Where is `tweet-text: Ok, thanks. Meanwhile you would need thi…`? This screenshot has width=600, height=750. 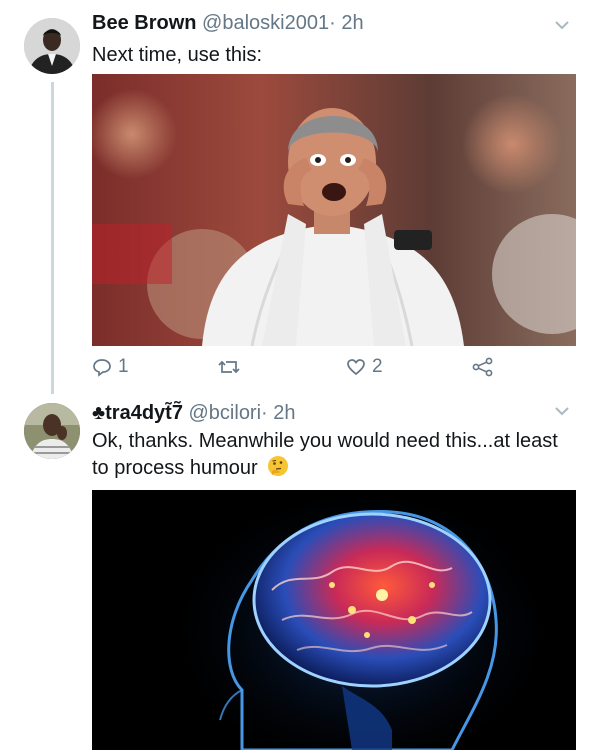 tweet-text: Ok, thanks. Meanwhile you would need thi… is located at coordinates (332, 455).